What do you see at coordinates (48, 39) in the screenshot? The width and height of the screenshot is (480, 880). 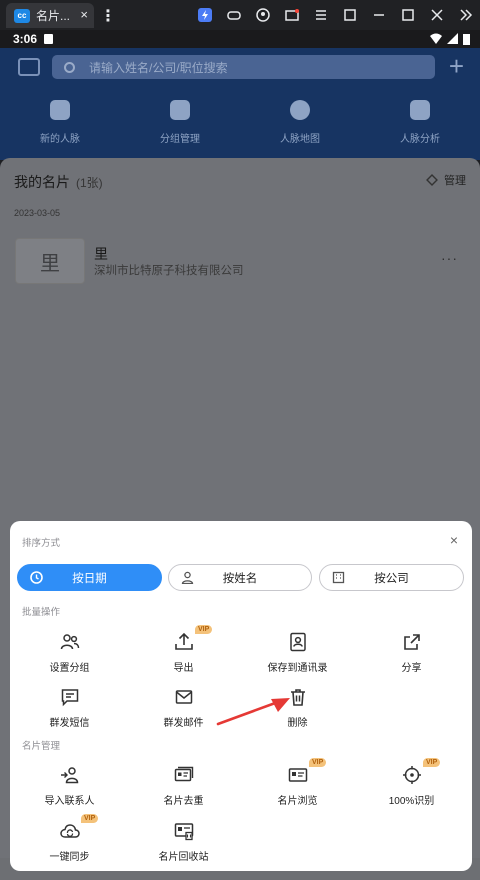 I see `sim-icon` at bounding box center [48, 39].